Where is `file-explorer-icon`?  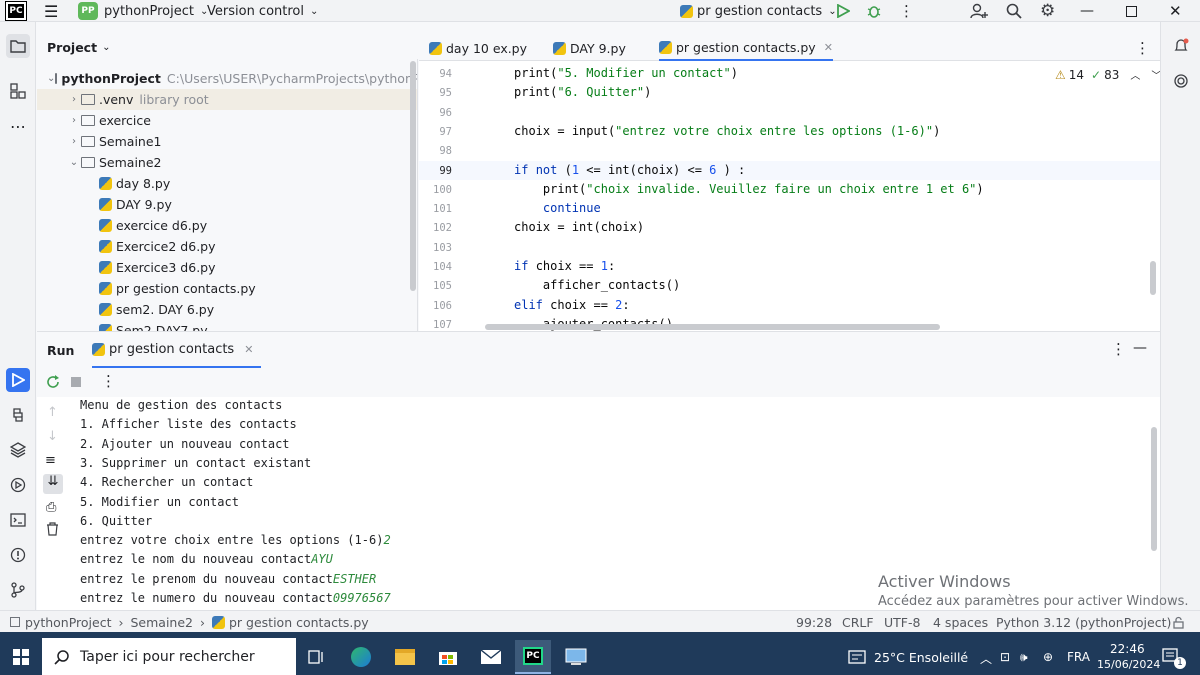 file-explorer-icon is located at coordinates (405, 657).